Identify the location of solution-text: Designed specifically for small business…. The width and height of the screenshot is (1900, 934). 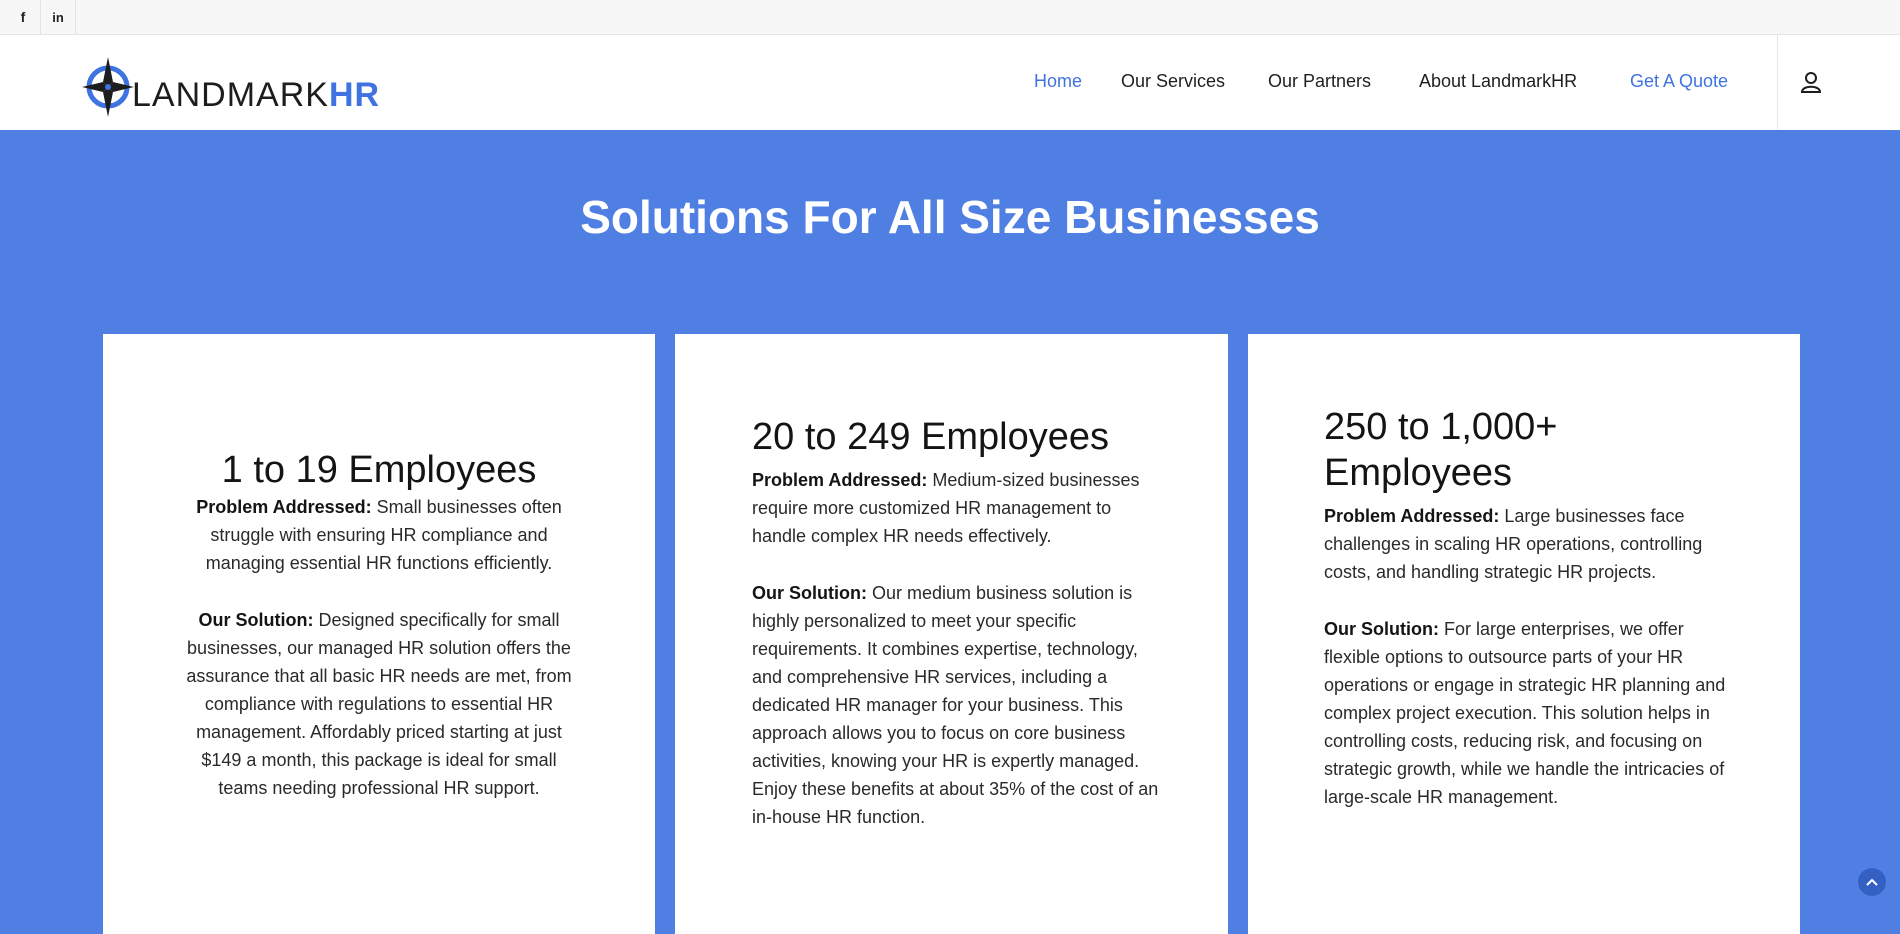
(379, 704).